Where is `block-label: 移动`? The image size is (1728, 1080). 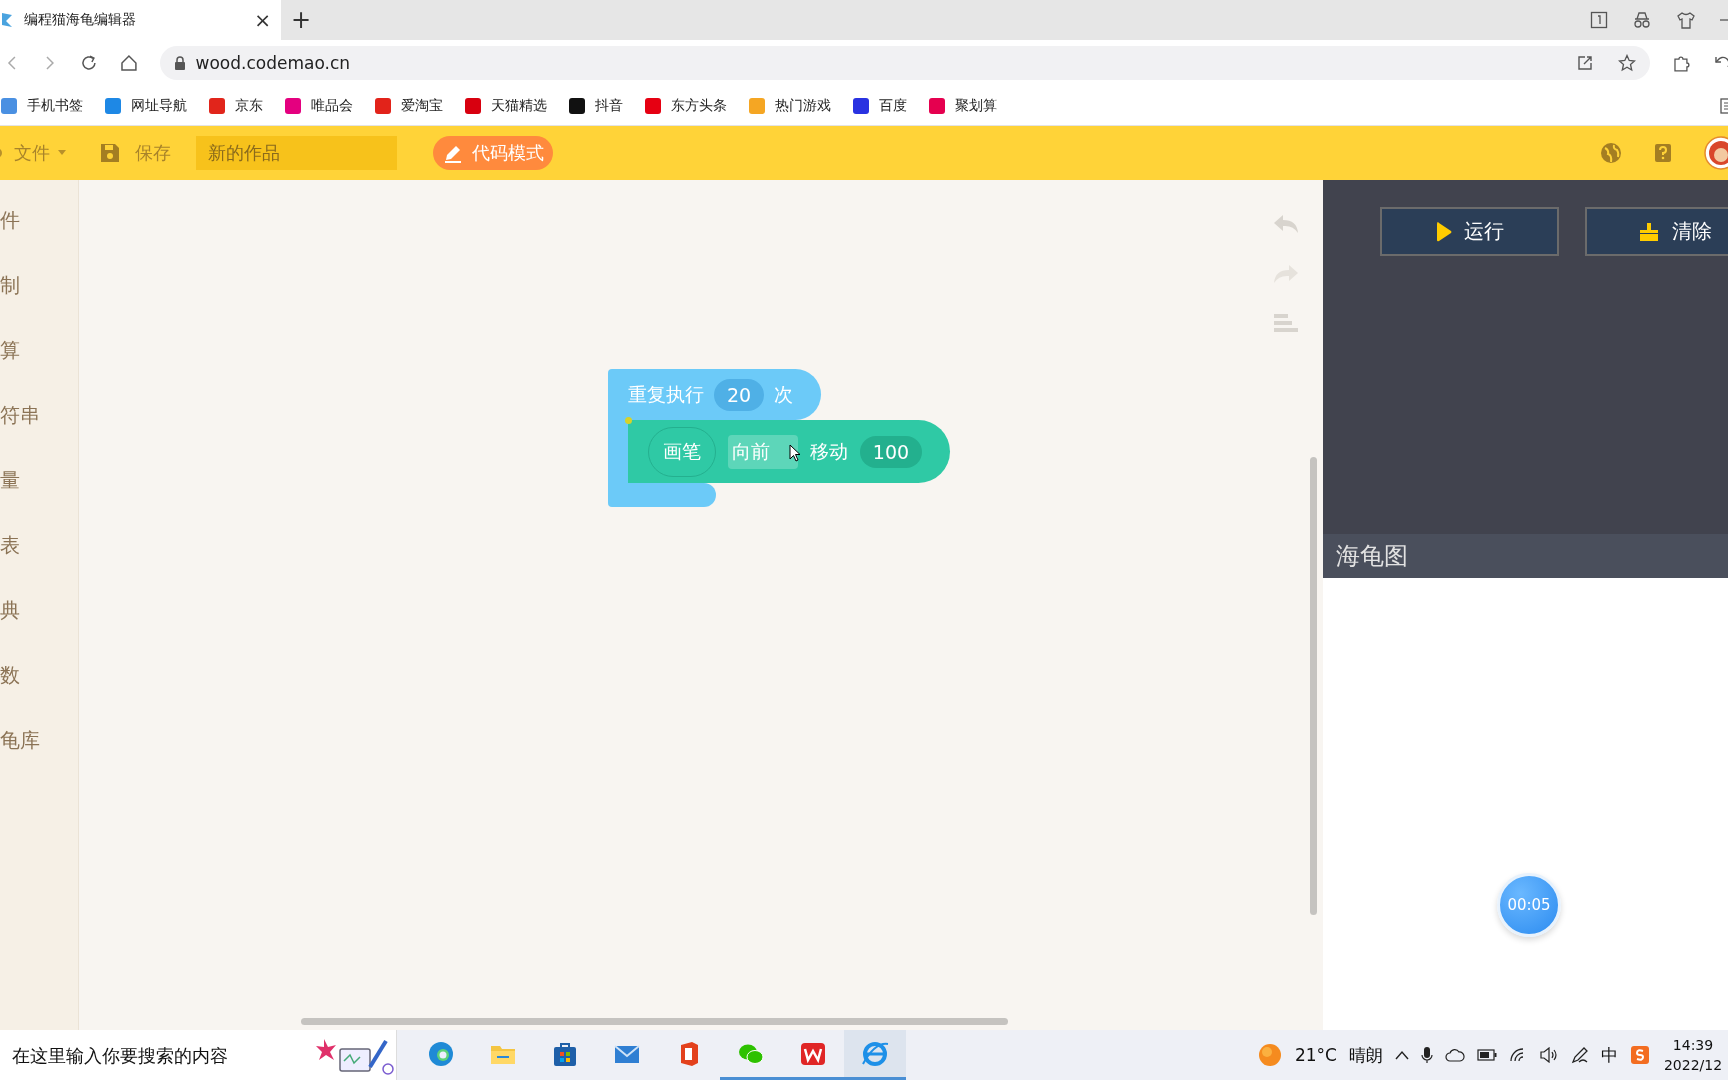
block-label: 移动 is located at coordinates (829, 451).